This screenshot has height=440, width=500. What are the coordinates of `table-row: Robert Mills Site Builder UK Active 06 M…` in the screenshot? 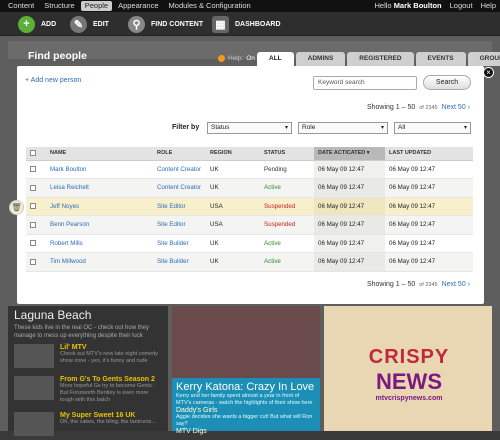 It's located at (249, 243).